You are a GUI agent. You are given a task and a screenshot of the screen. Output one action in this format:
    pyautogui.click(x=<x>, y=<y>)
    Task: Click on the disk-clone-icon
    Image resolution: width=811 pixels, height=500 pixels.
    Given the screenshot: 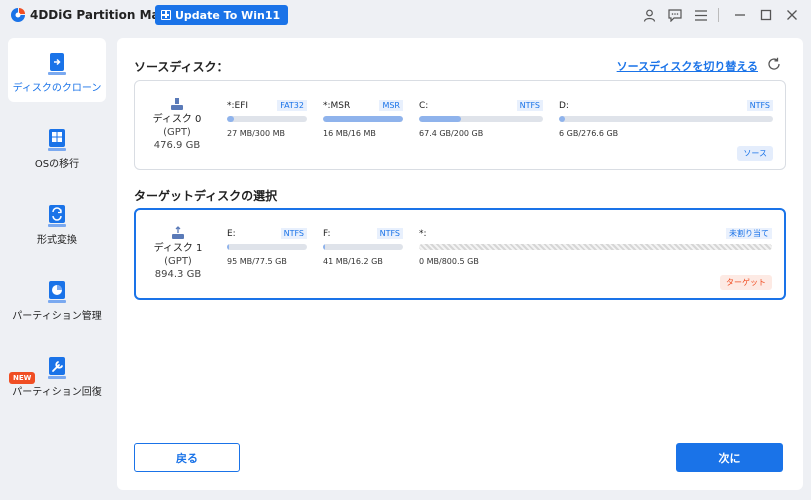 What is the action you would take?
    pyautogui.click(x=57, y=64)
    